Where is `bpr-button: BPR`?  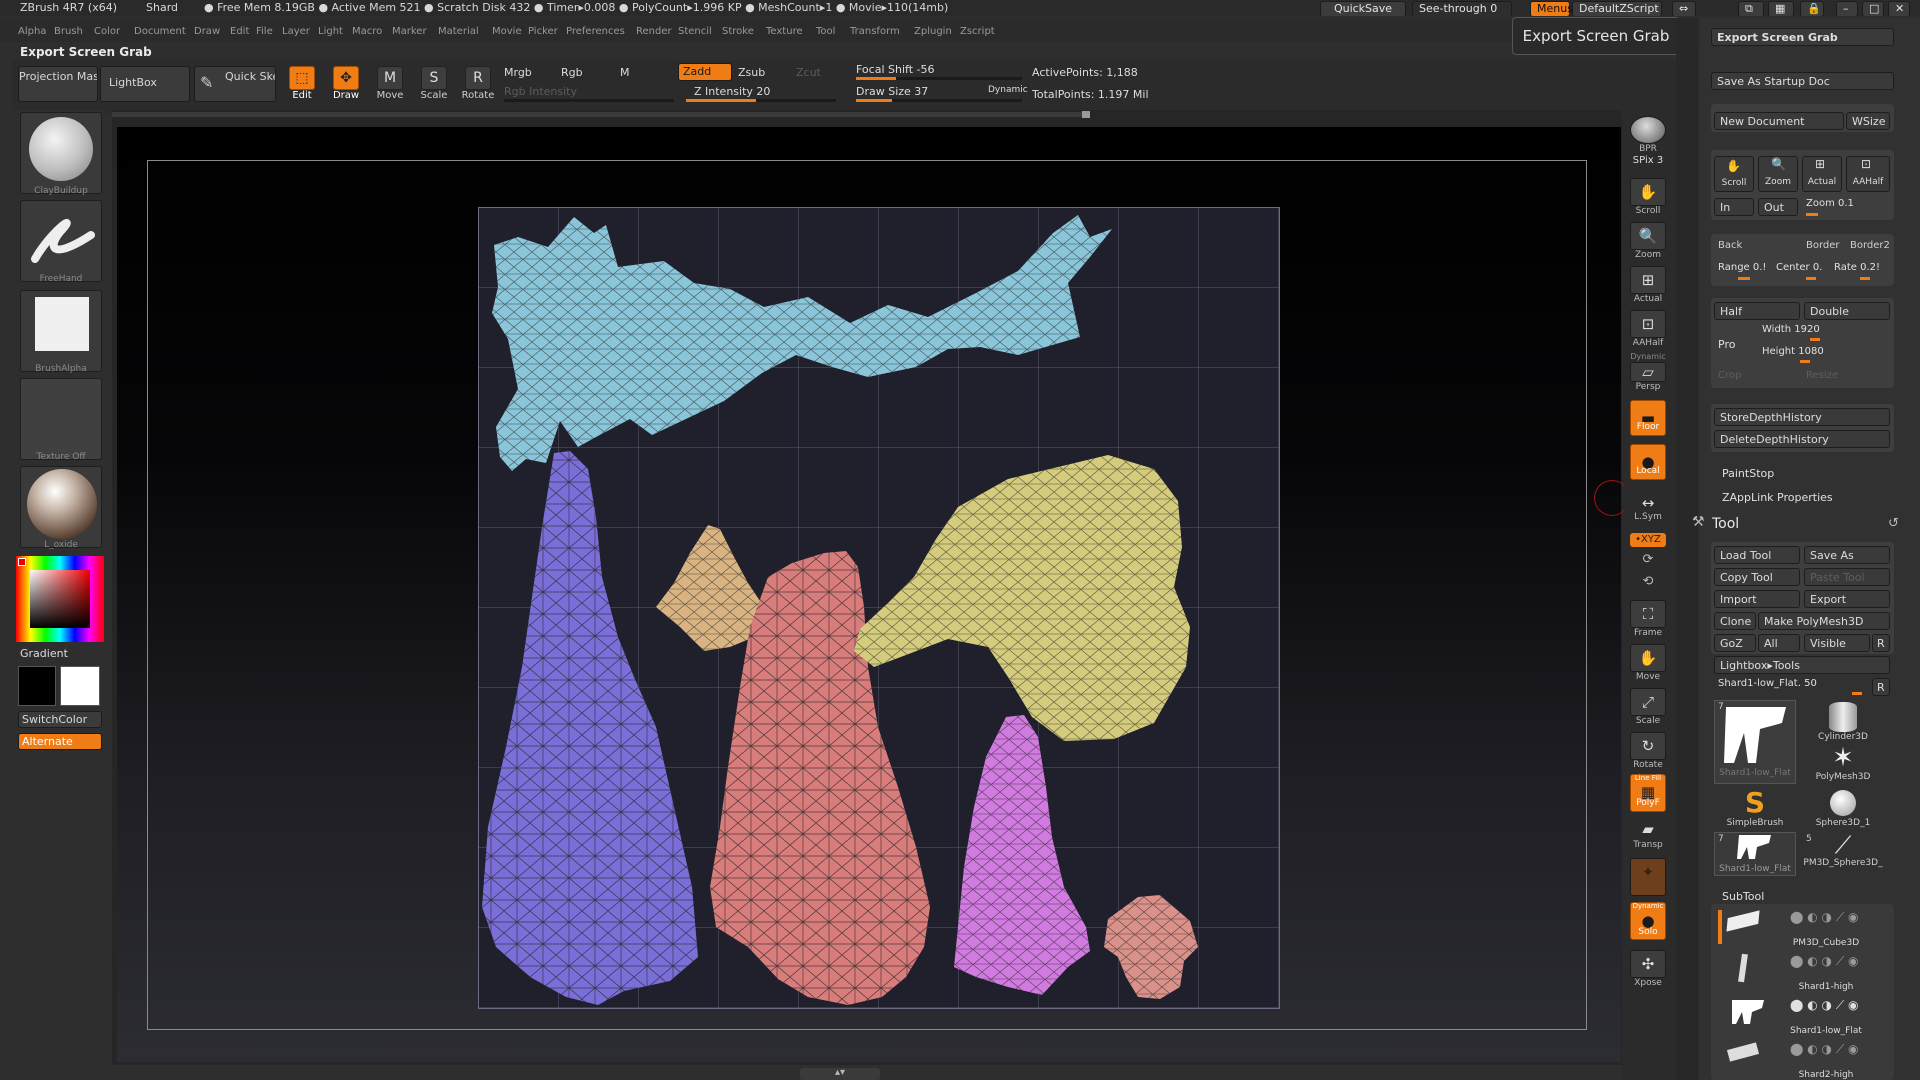 bpr-button: BPR is located at coordinates (1648, 135).